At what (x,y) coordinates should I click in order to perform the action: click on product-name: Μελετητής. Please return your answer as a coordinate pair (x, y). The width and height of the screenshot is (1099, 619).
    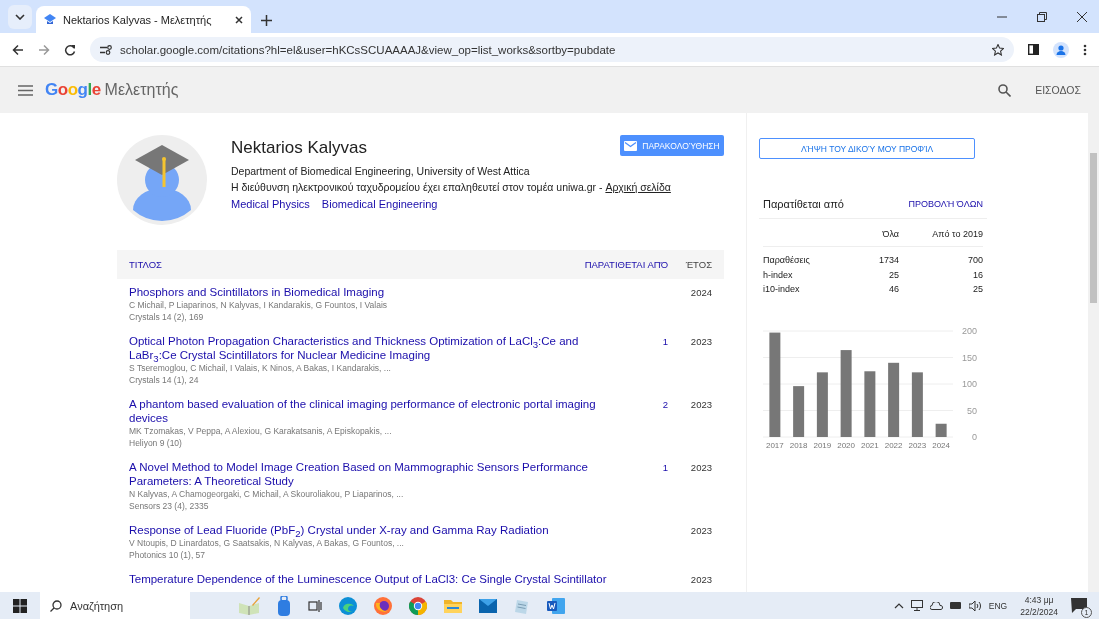
    Looking at the image, I should click on (141, 90).